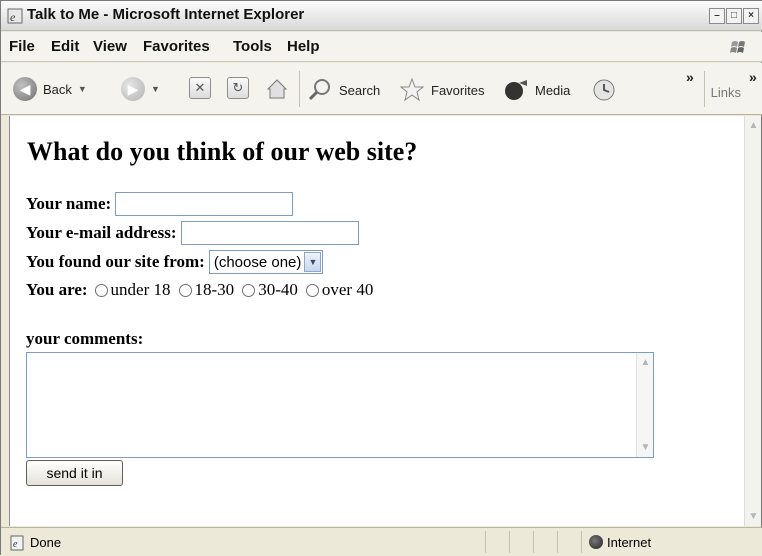 The height and width of the screenshot is (556, 762). I want to click on favorites-button: Favorites, so click(441, 90).